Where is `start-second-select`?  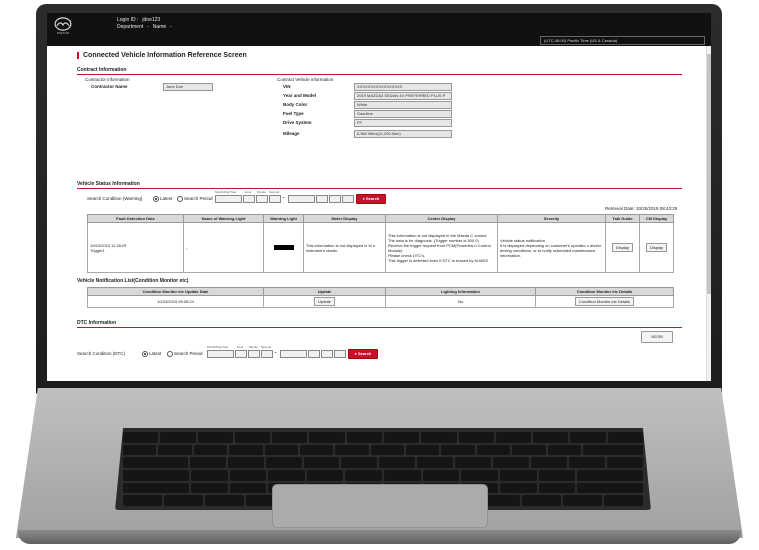
start-second-select is located at coordinates (275, 199).